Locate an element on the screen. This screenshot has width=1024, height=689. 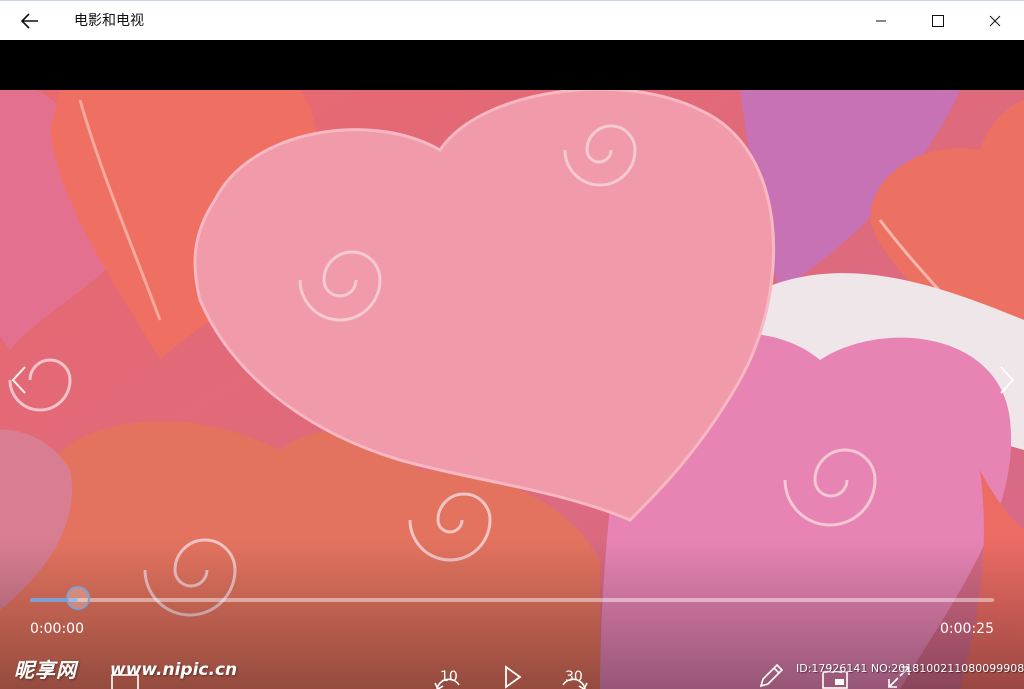
captions-button is located at coordinates (125, 670).